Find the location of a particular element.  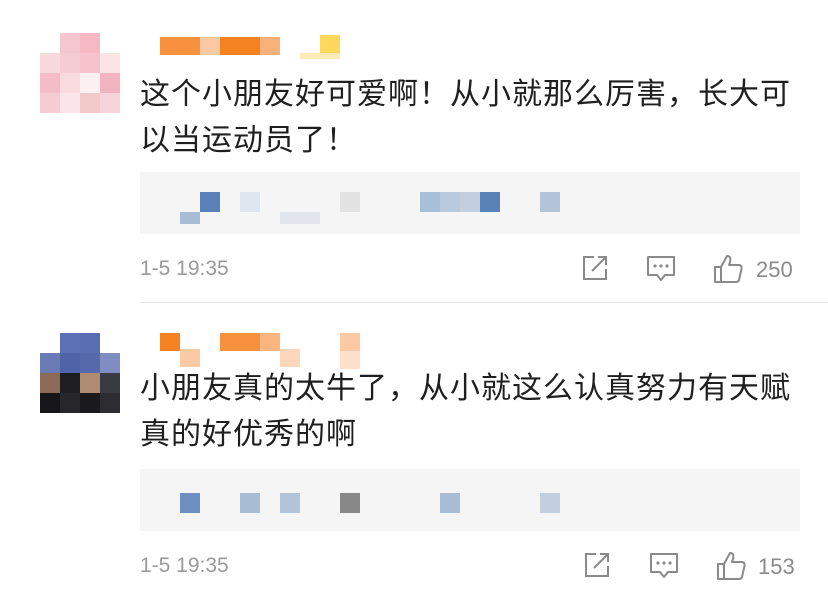

divider is located at coordinates (484, 302).